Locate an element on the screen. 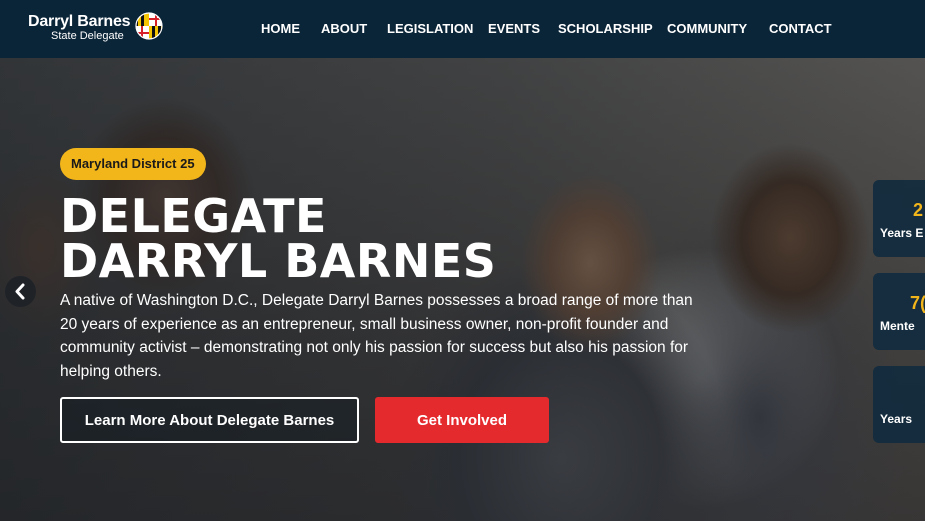 This screenshot has height=521, width=925. stat-card-years: 2 Years E is located at coordinates (899, 218).